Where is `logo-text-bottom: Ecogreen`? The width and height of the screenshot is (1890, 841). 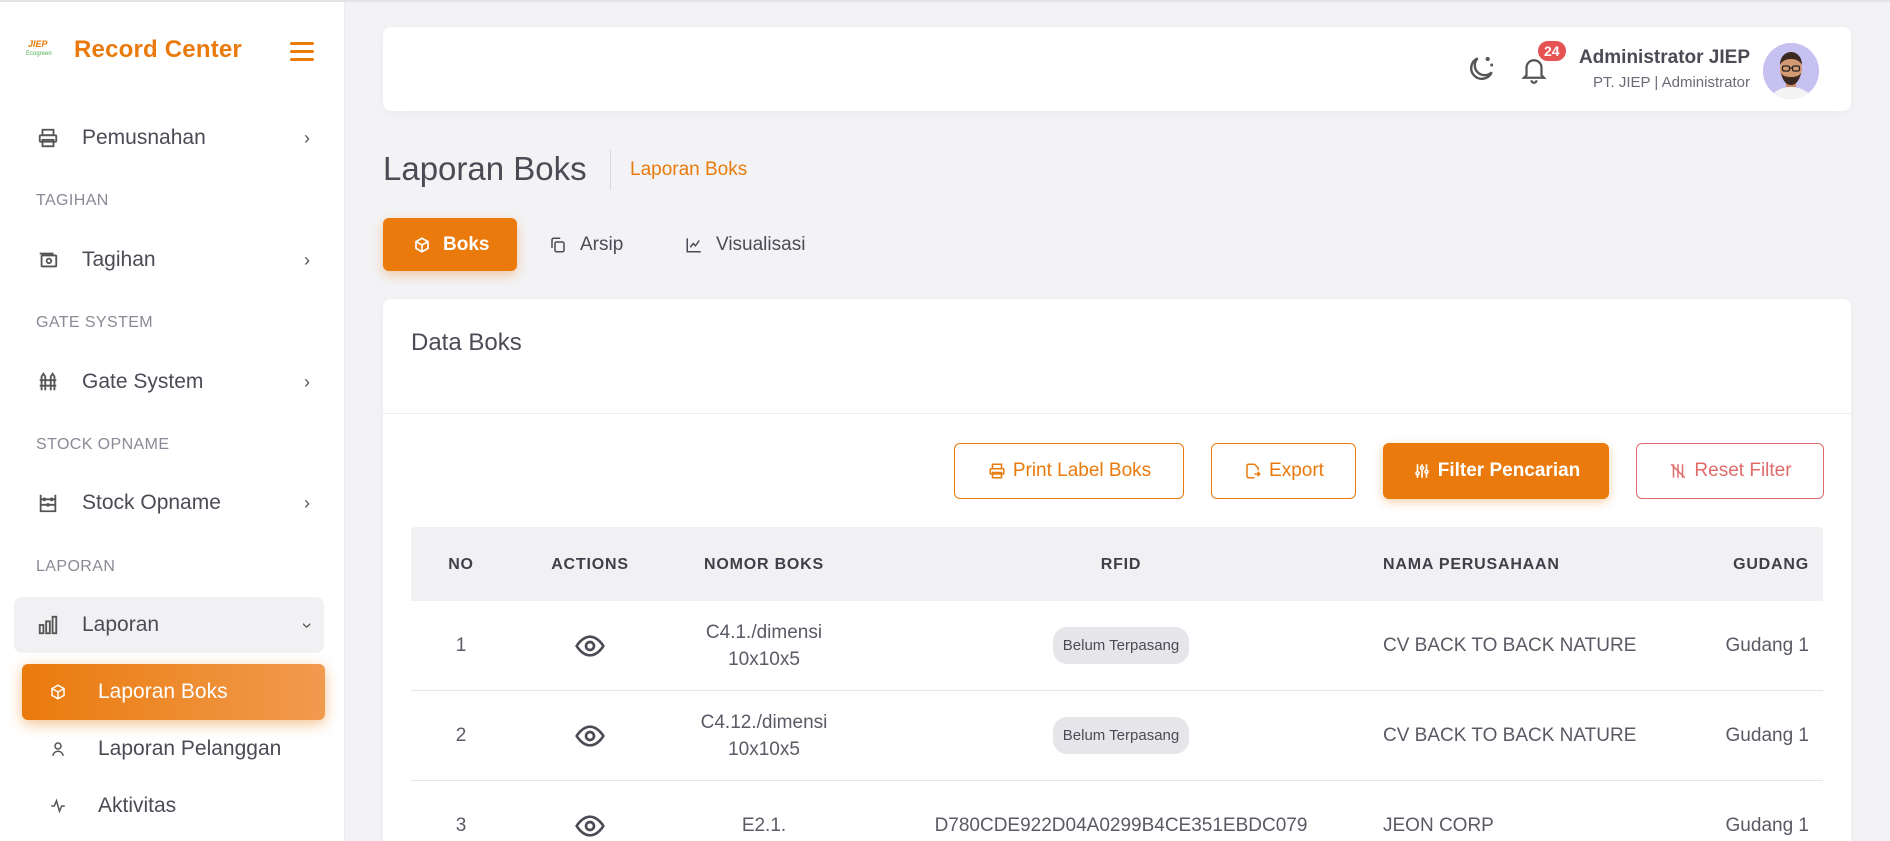
logo-text-bottom: Ecogreen is located at coordinates (39, 54).